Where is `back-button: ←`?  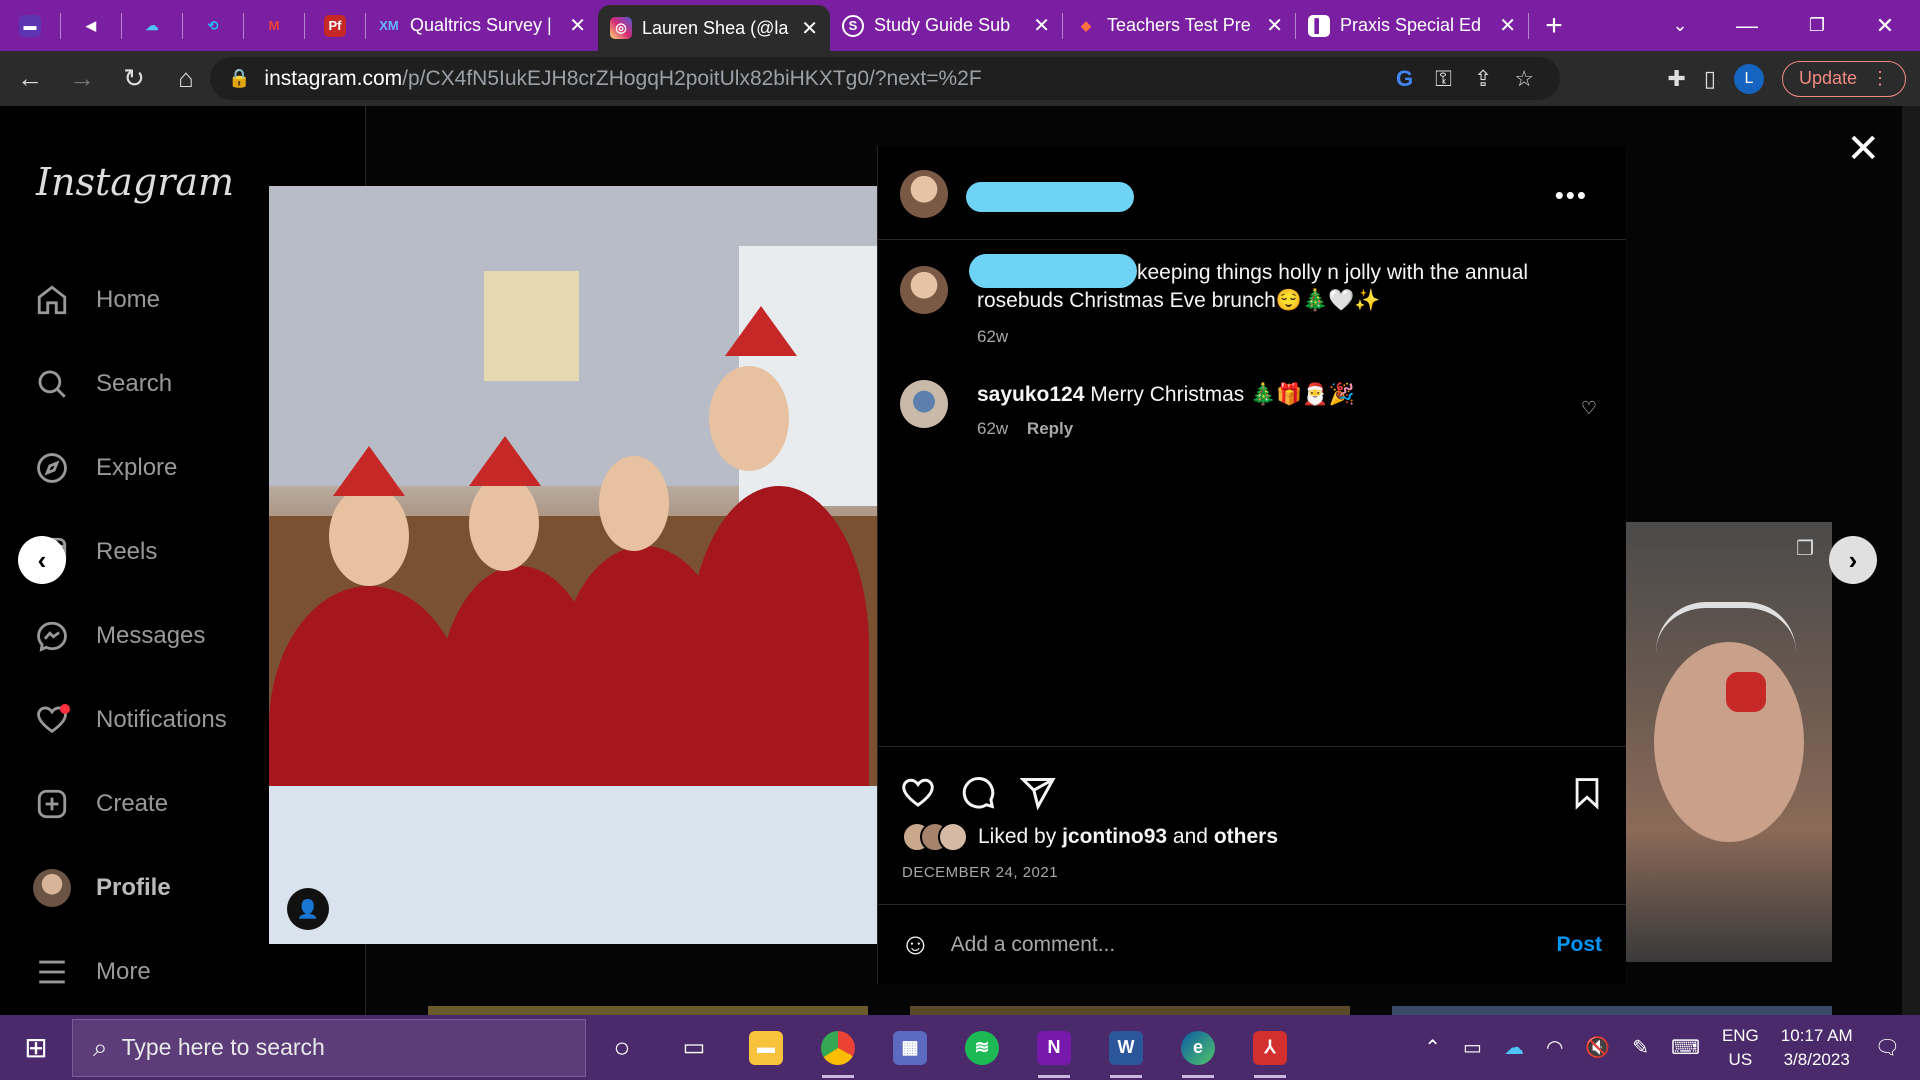 back-button: ← is located at coordinates (30, 79).